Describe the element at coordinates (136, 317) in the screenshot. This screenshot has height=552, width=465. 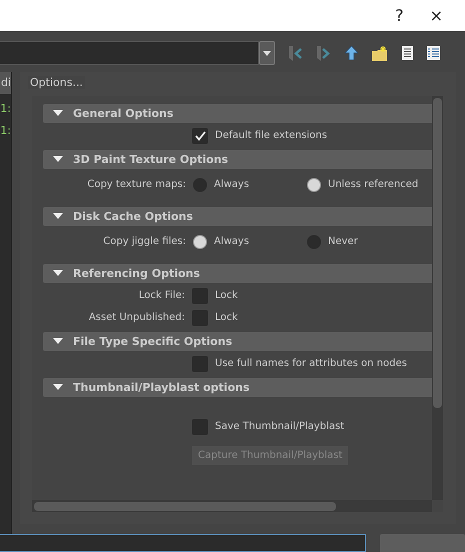
I see `option-label: Asset Unpublished:` at that location.